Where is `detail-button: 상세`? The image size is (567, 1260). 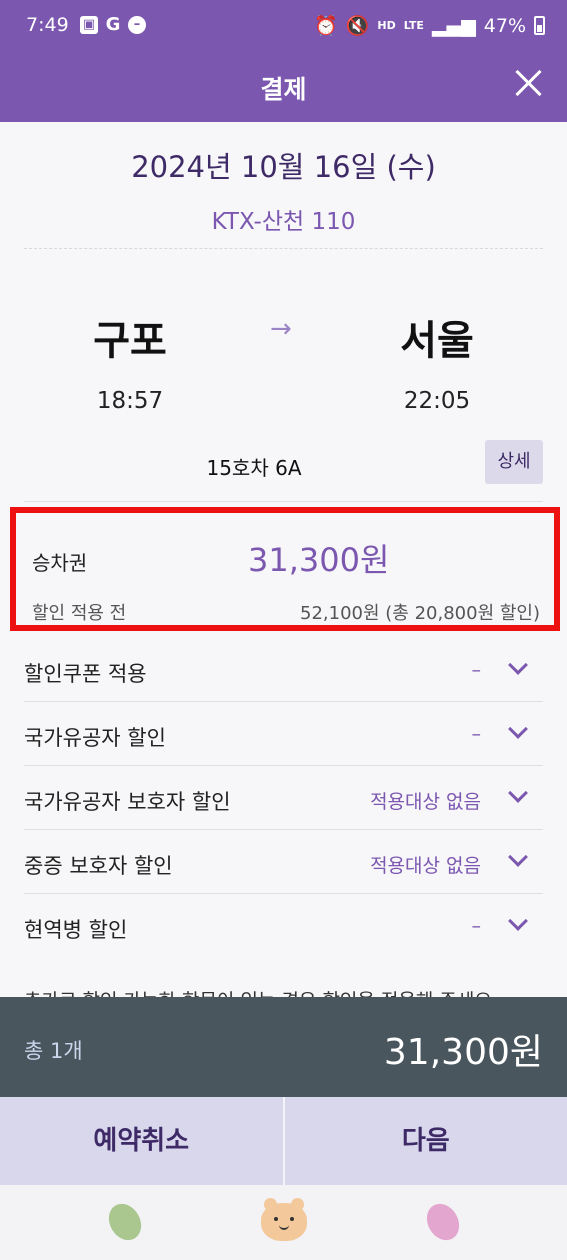 detail-button: 상세 is located at coordinates (514, 462).